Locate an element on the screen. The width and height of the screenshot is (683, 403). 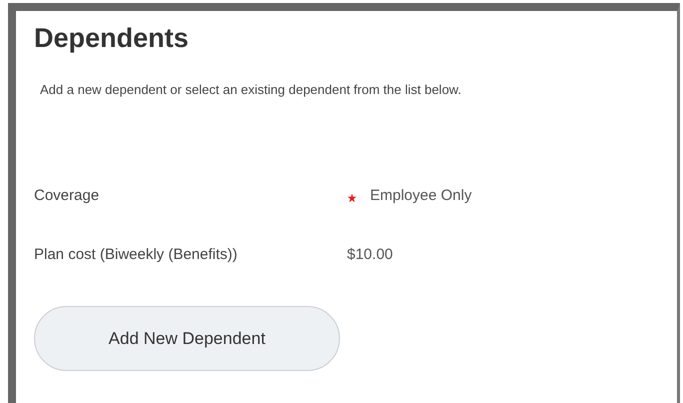
description-text: Add a new dependent or select an existing dependent from the list below. is located at coordinates (251, 89).